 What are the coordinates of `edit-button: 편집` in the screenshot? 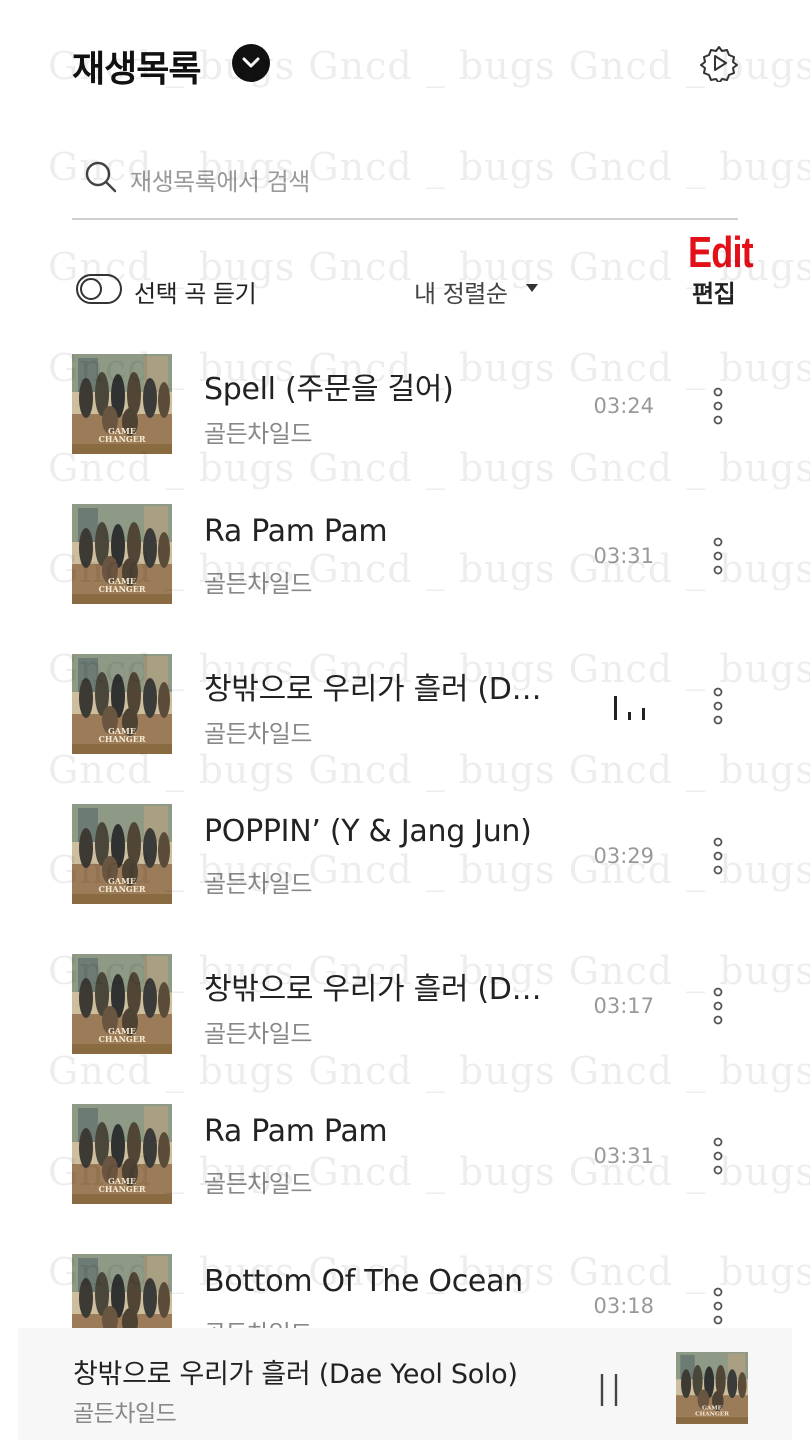 It's located at (714, 291).